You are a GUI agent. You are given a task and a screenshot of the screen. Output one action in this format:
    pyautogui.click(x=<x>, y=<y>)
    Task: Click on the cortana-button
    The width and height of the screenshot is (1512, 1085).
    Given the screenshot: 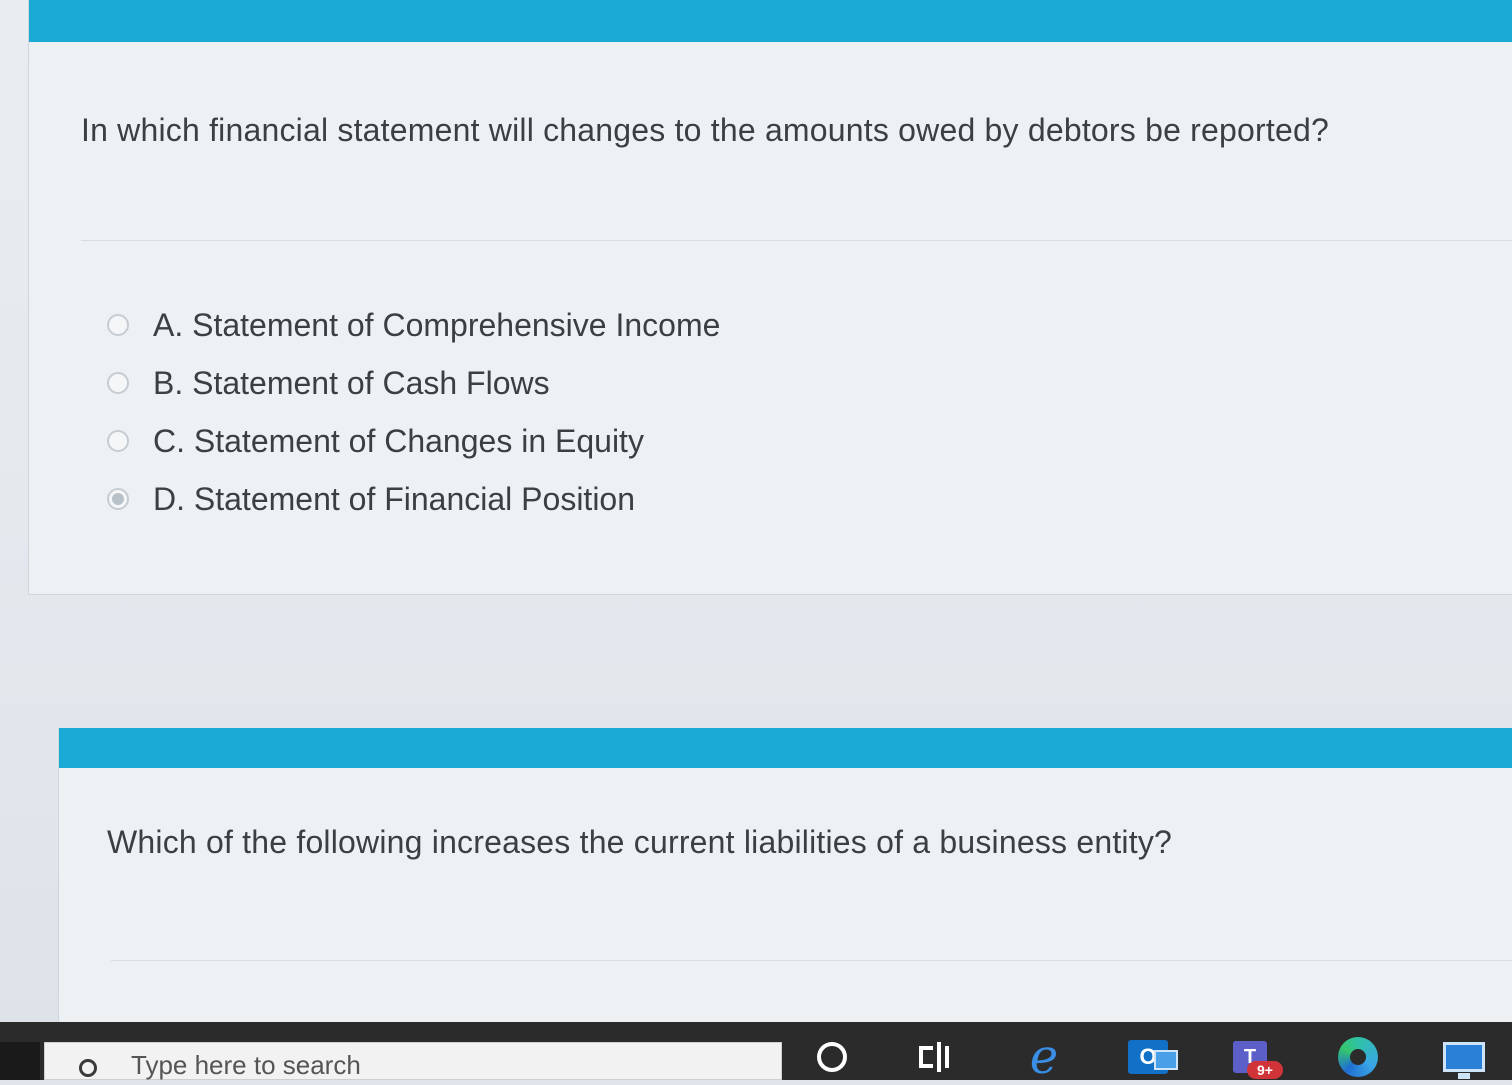 What is the action you would take?
    pyautogui.click(x=832, y=1057)
    